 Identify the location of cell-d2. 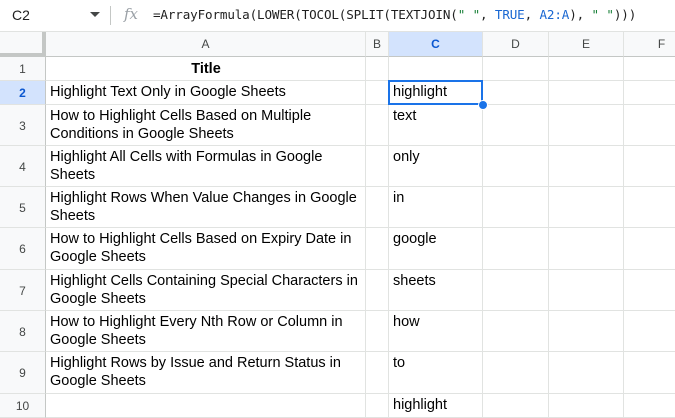
(516, 93).